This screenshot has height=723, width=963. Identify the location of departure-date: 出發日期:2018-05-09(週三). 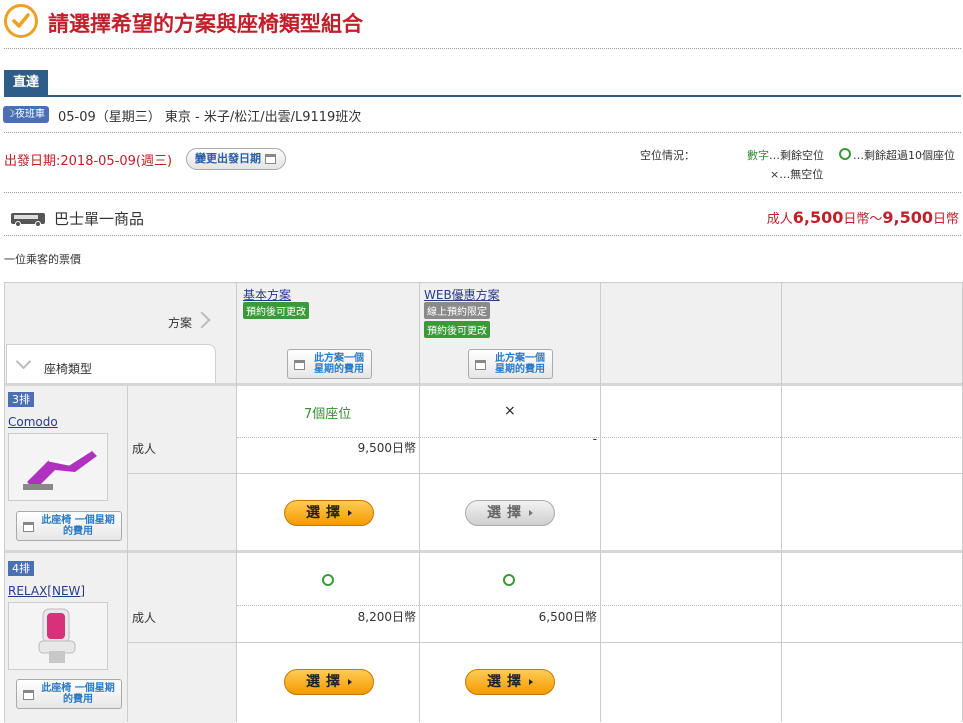
(88, 161).